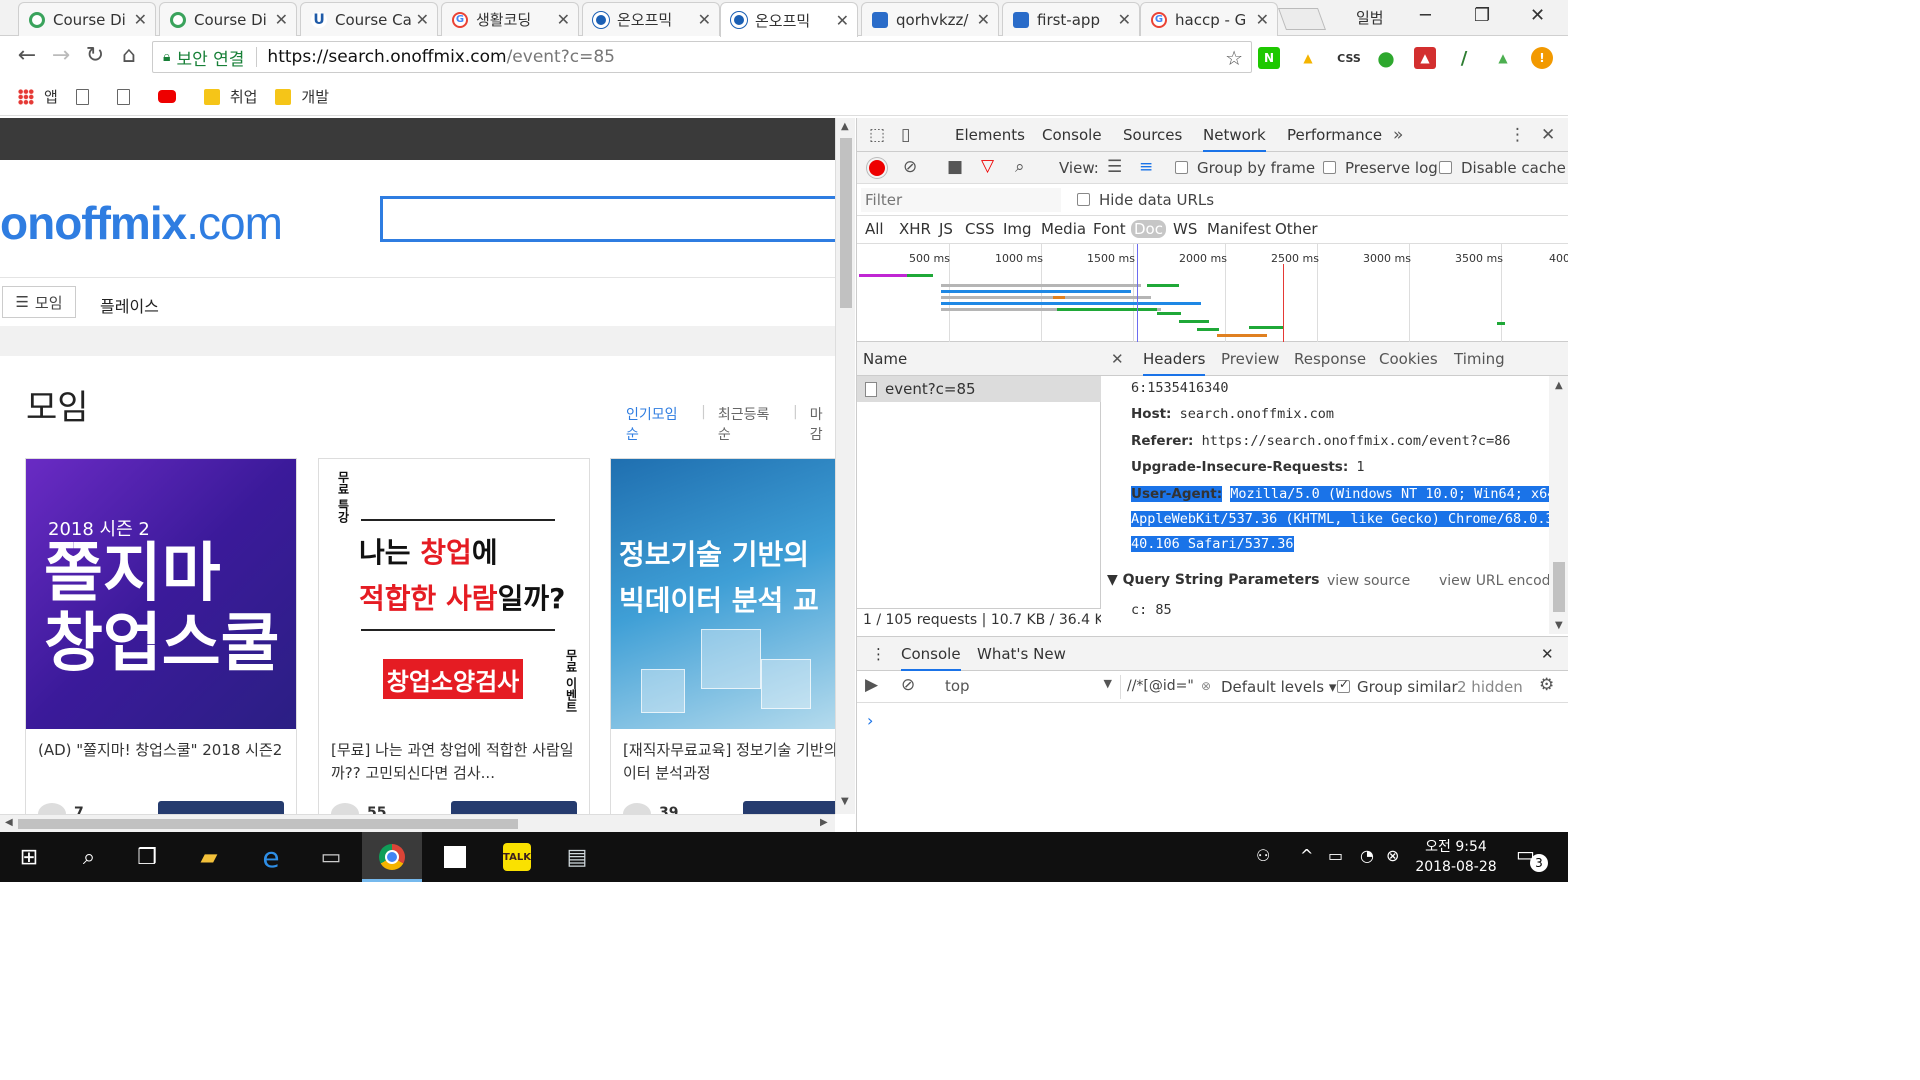  I want to click on preserve-log-checkbox, so click(1329, 167).